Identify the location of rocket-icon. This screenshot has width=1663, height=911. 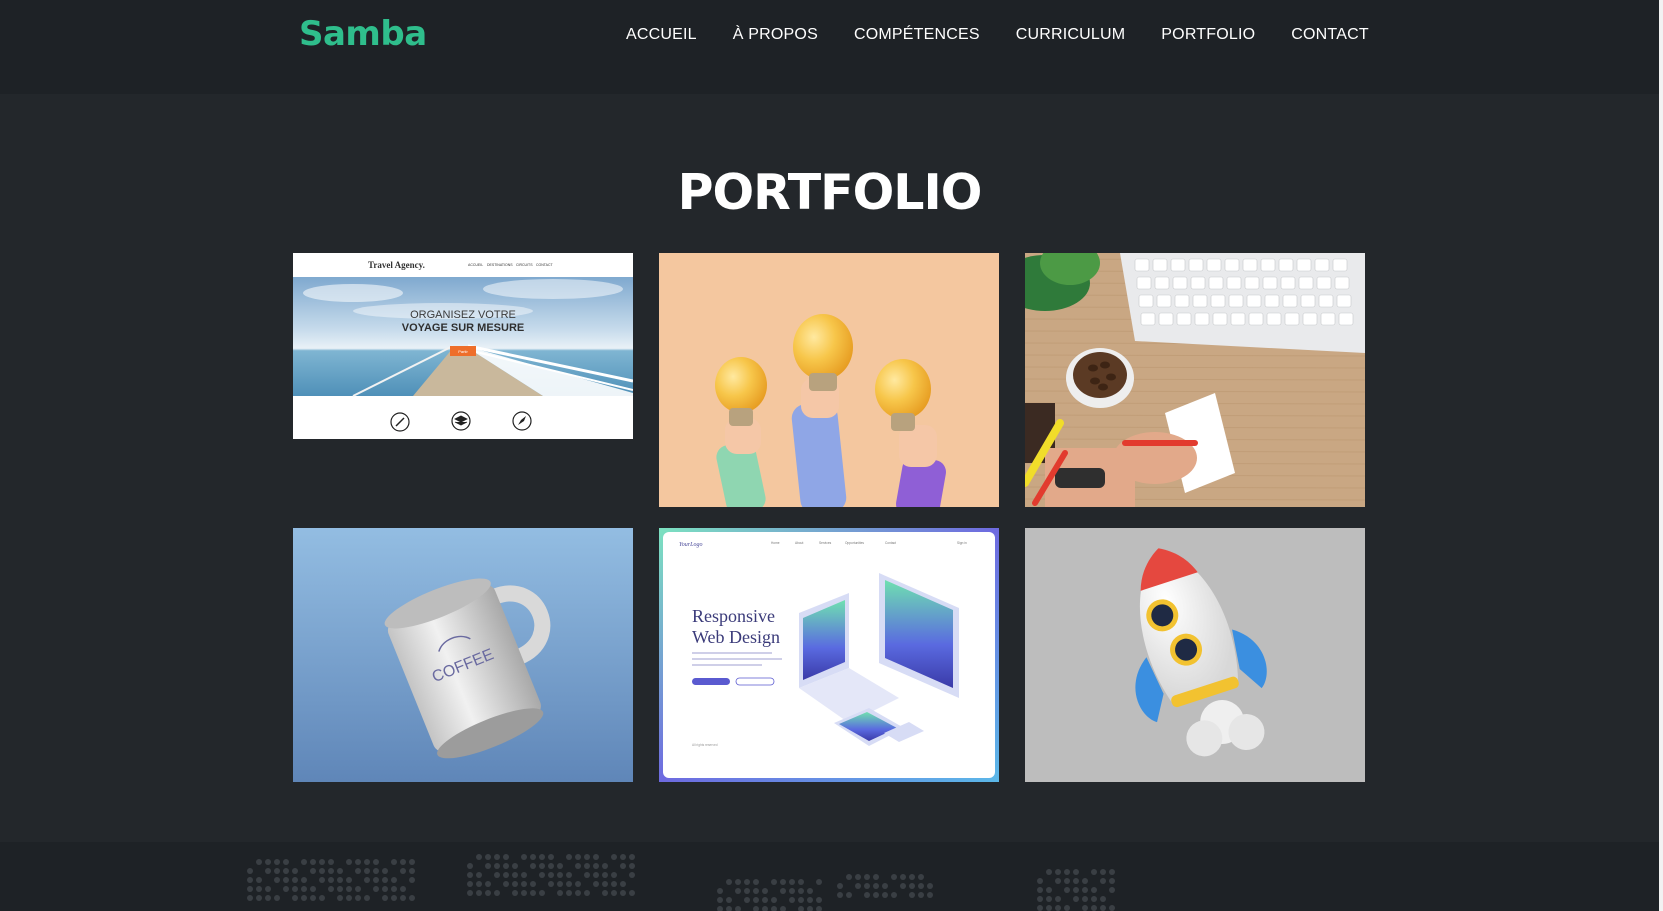
(1195, 655).